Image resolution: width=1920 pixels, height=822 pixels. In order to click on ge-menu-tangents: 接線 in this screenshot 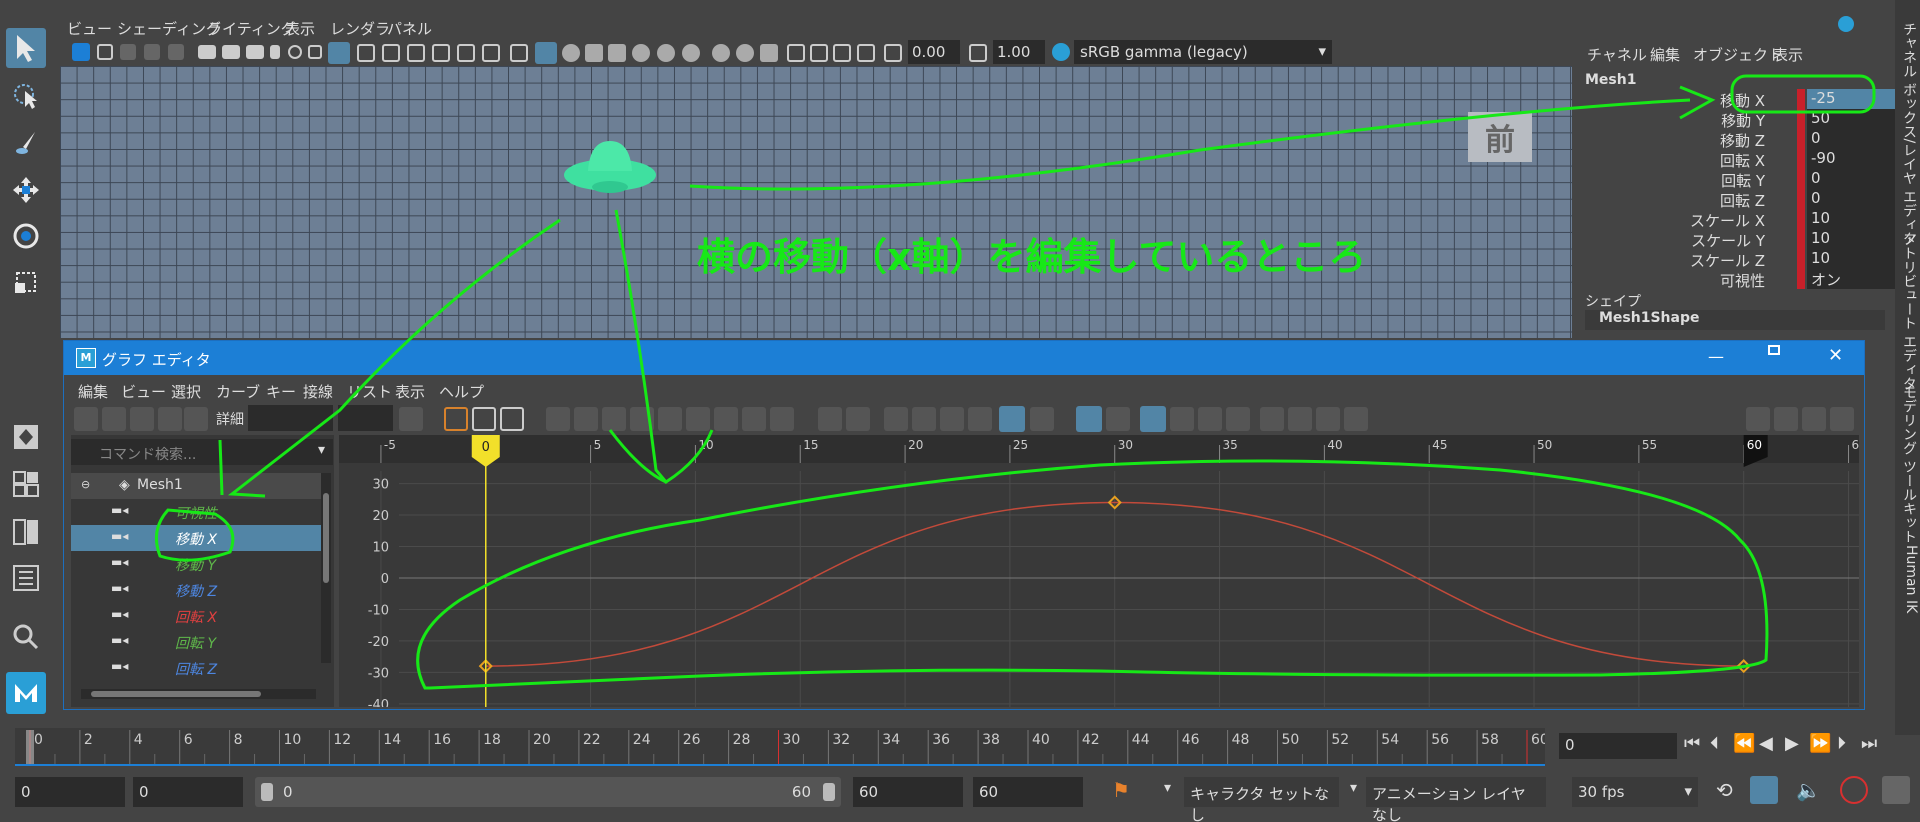, I will do `click(318, 391)`.